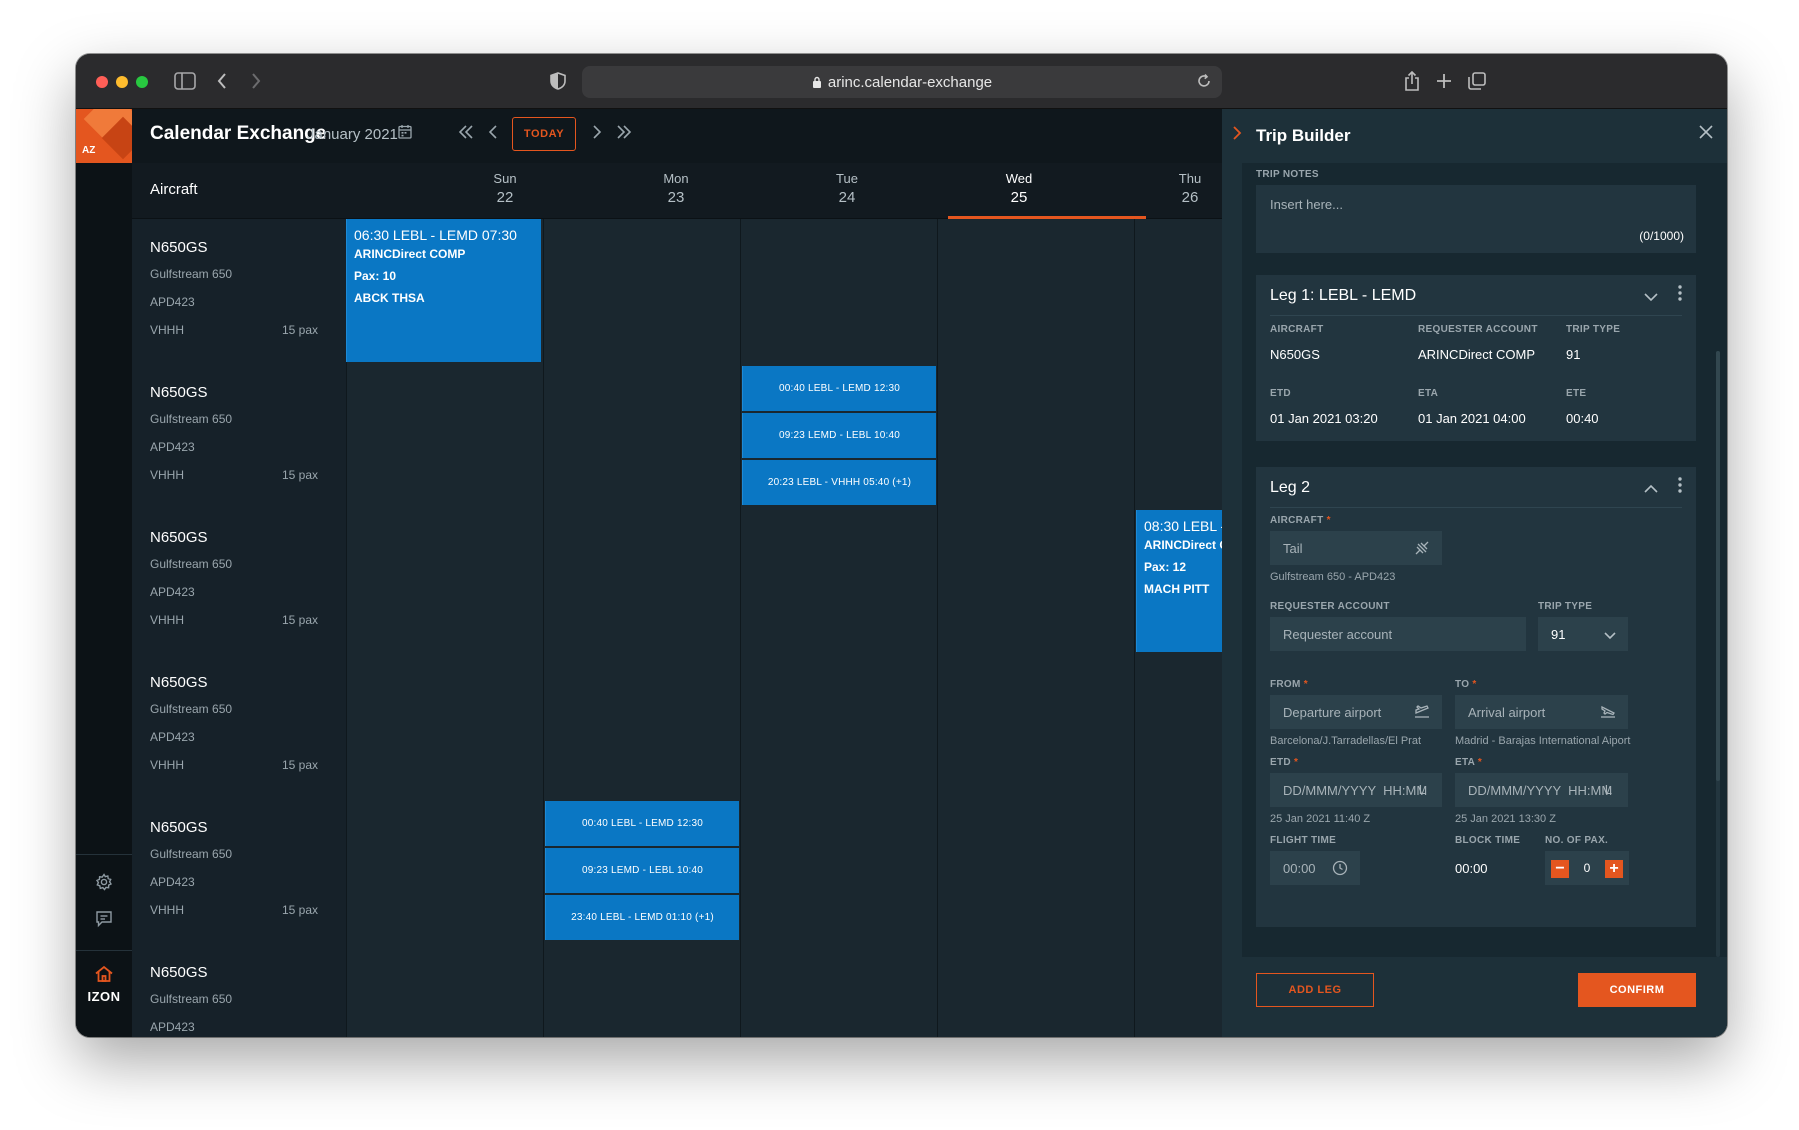 The image size is (1799, 1130). I want to click on sidebar-toggle-icon, so click(185, 81).